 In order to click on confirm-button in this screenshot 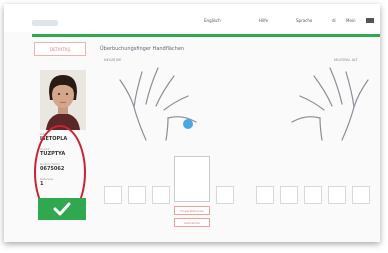, I will do `click(62, 209)`.